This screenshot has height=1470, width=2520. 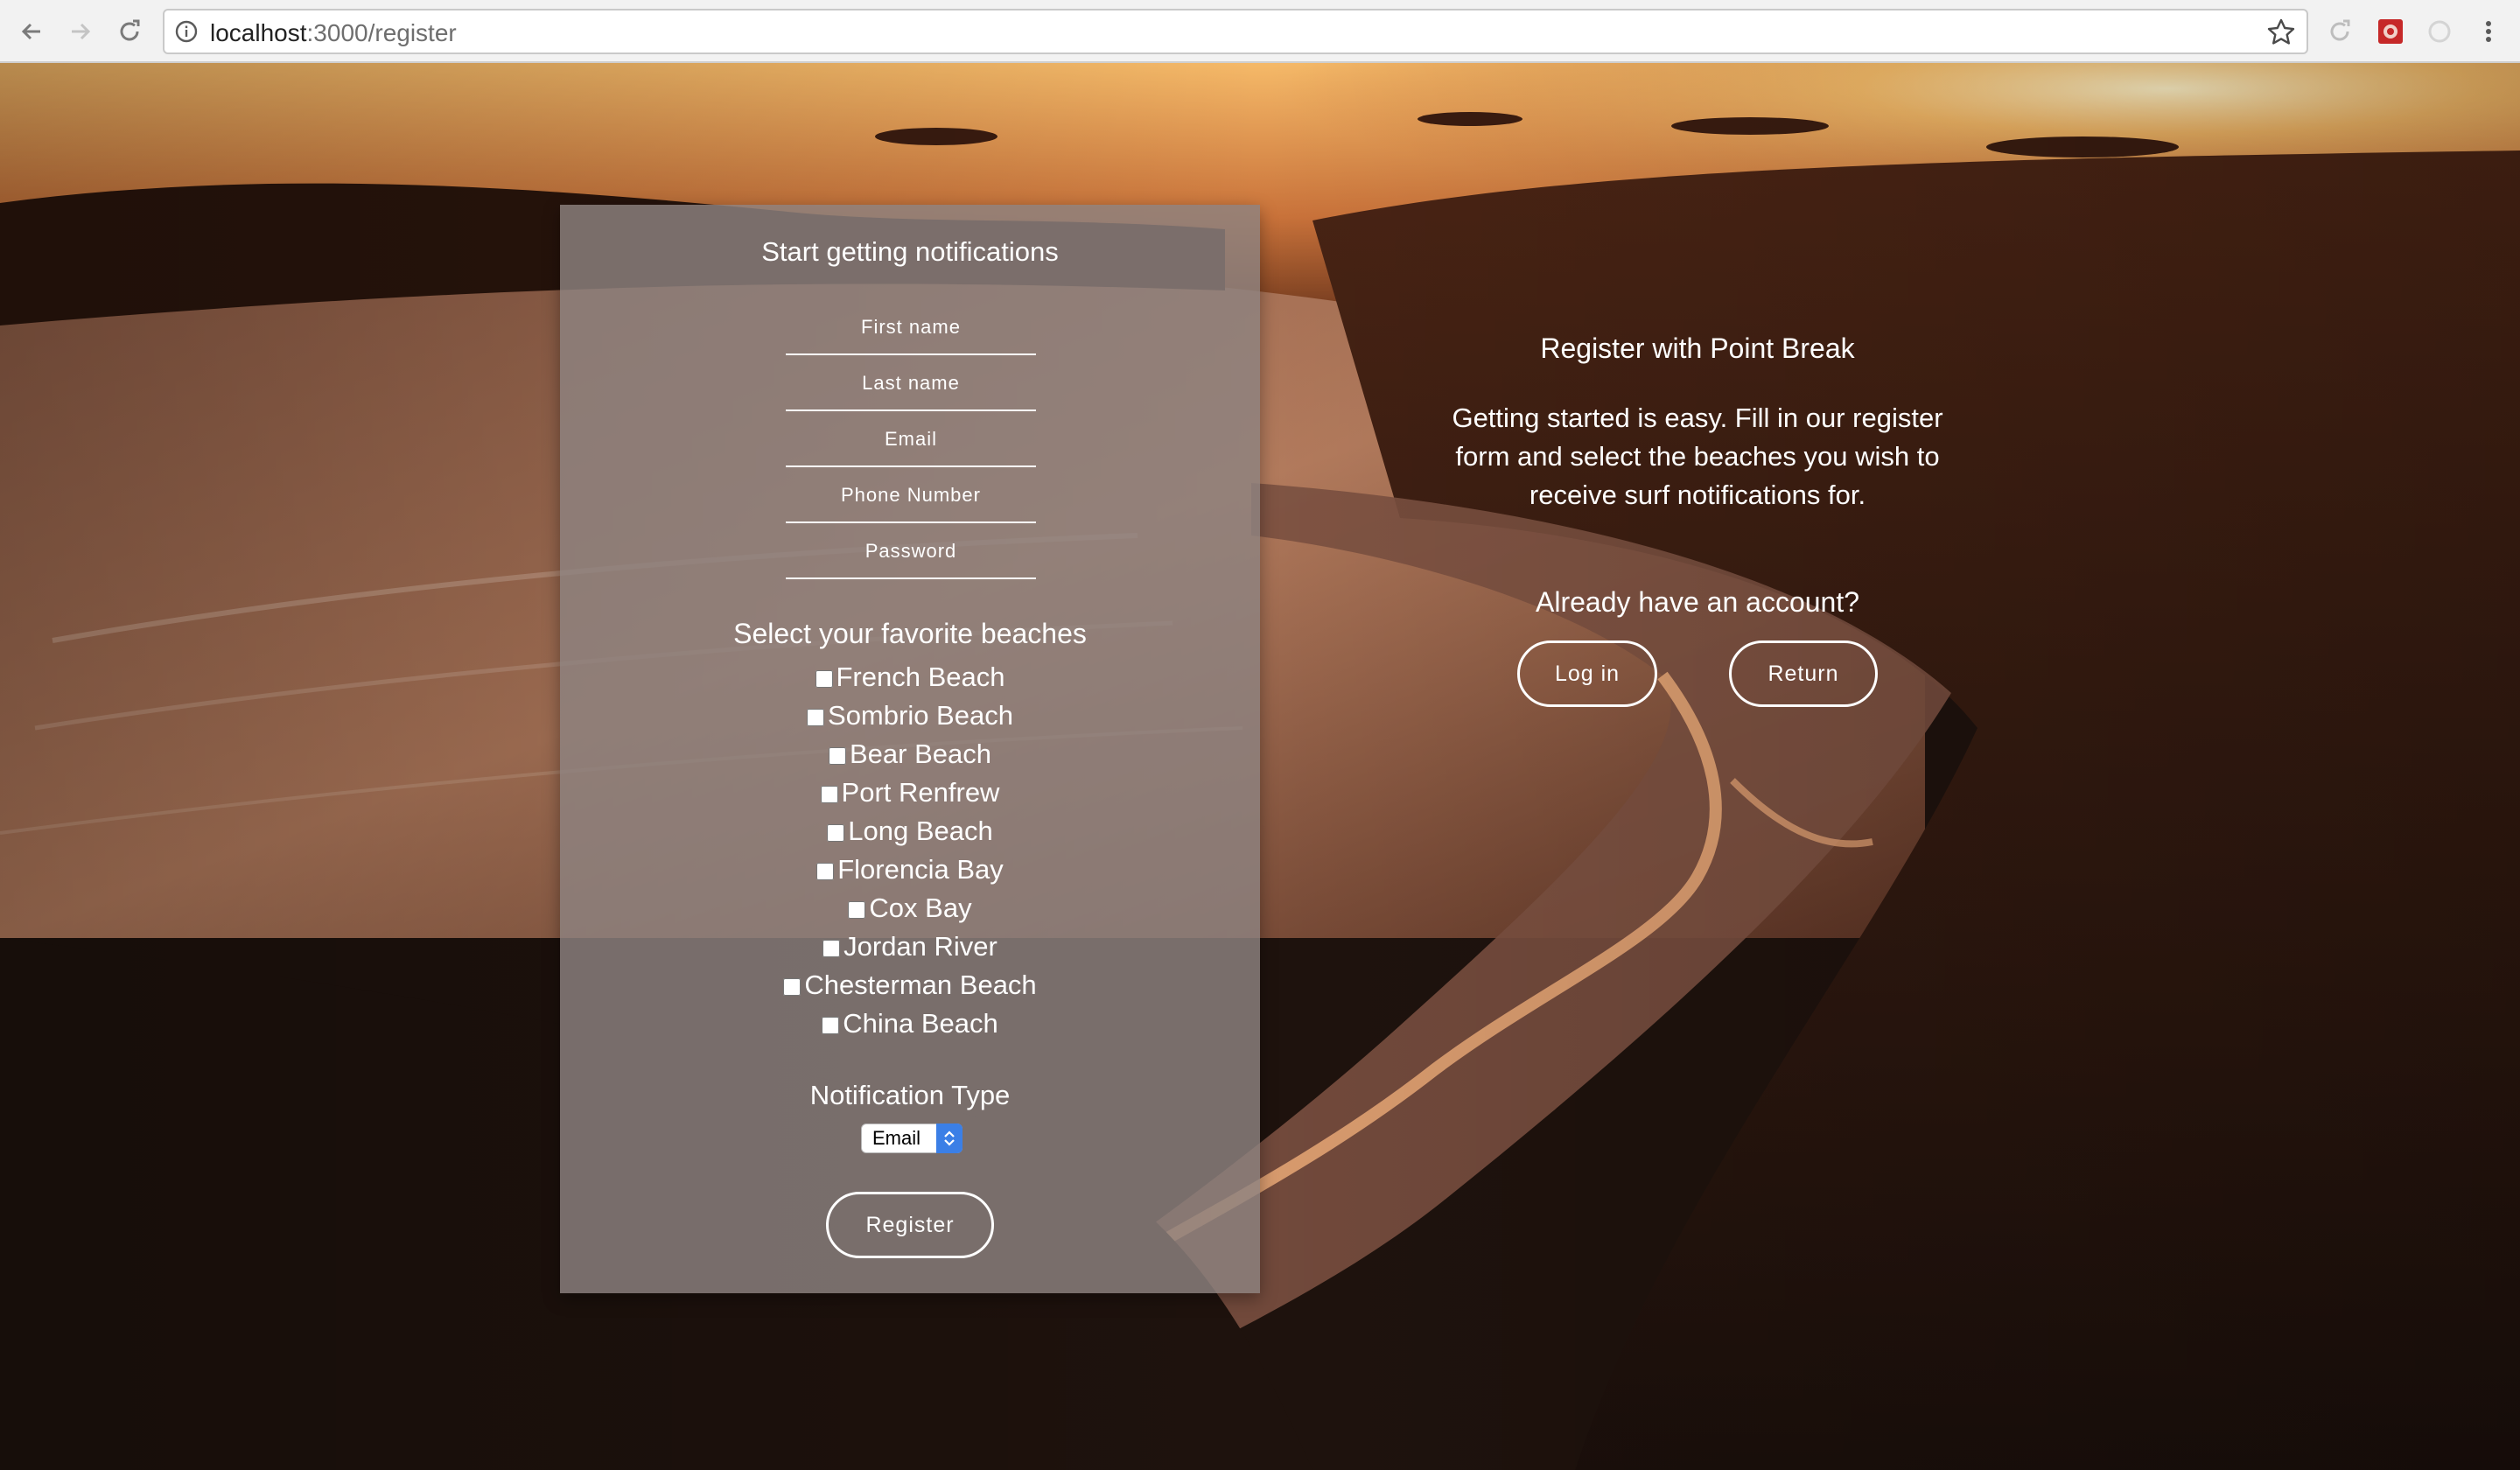 What do you see at coordinates (31, 31) in the screenshot?
I see `back-icon` at bounding box center [31, 31].